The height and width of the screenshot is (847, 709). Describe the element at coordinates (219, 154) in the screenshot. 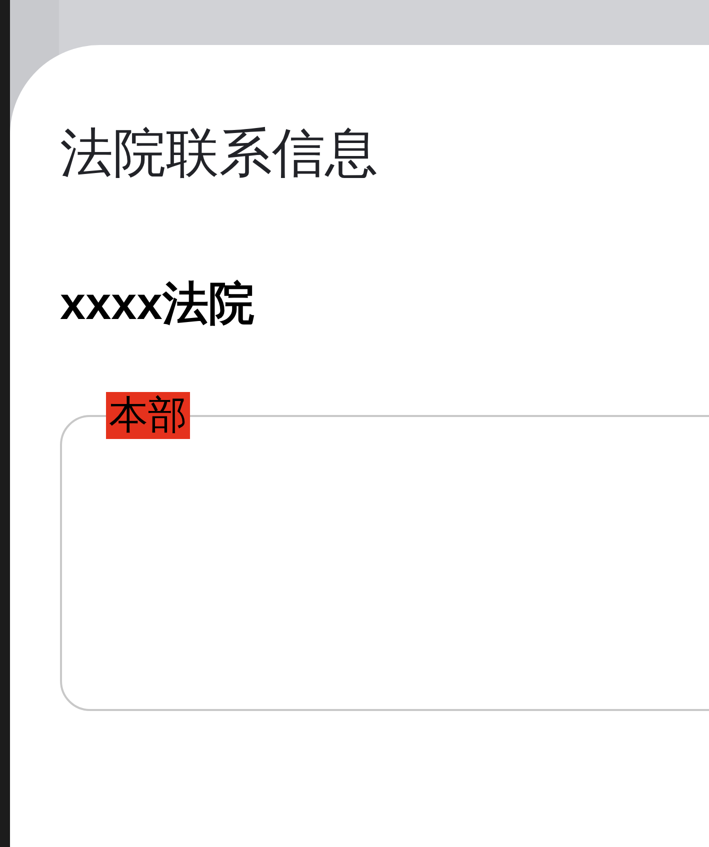

I see `page-title: 法院联系信息` at that location.